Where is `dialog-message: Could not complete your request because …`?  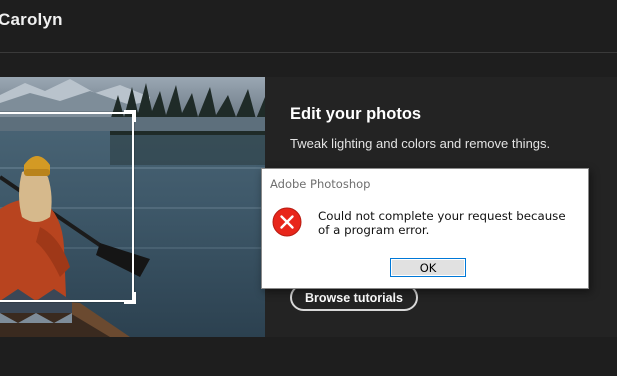
dialog-message: Could not complete your request because … is located at coordinates (442, 223).